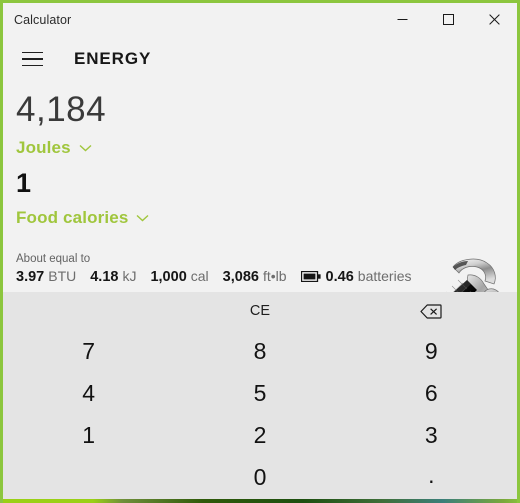 The height and width of the screenshot is (503, 520). What do you see at coordinates (104, 277) in the screenshot?
I see `about-value: 4.18` at bounding box center [104, 277].